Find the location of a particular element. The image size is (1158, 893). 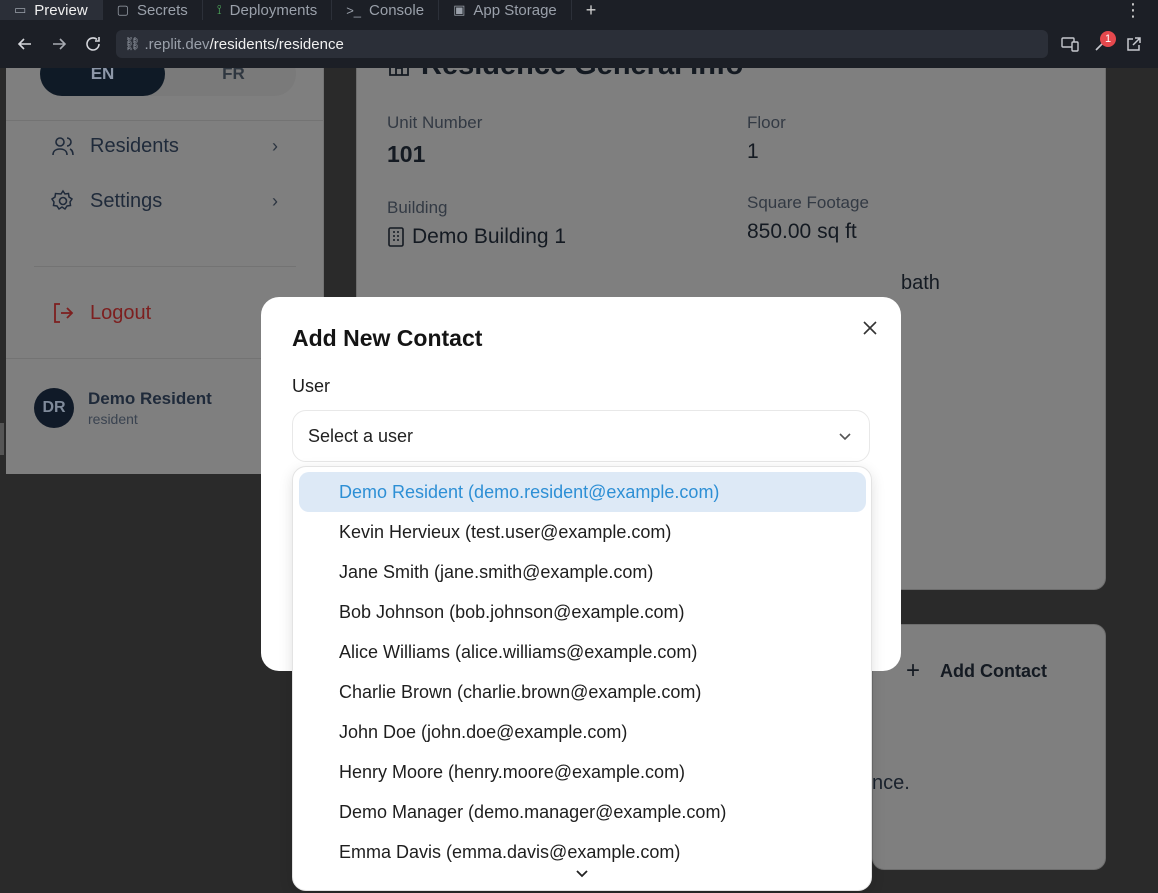

deploy-icon: ⟟ is located at coordinates (219, 9).